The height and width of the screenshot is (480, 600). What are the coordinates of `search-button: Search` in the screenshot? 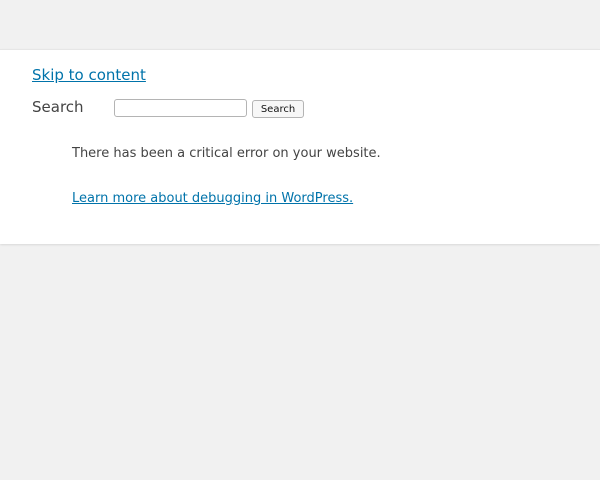 It's located at (278, 109).